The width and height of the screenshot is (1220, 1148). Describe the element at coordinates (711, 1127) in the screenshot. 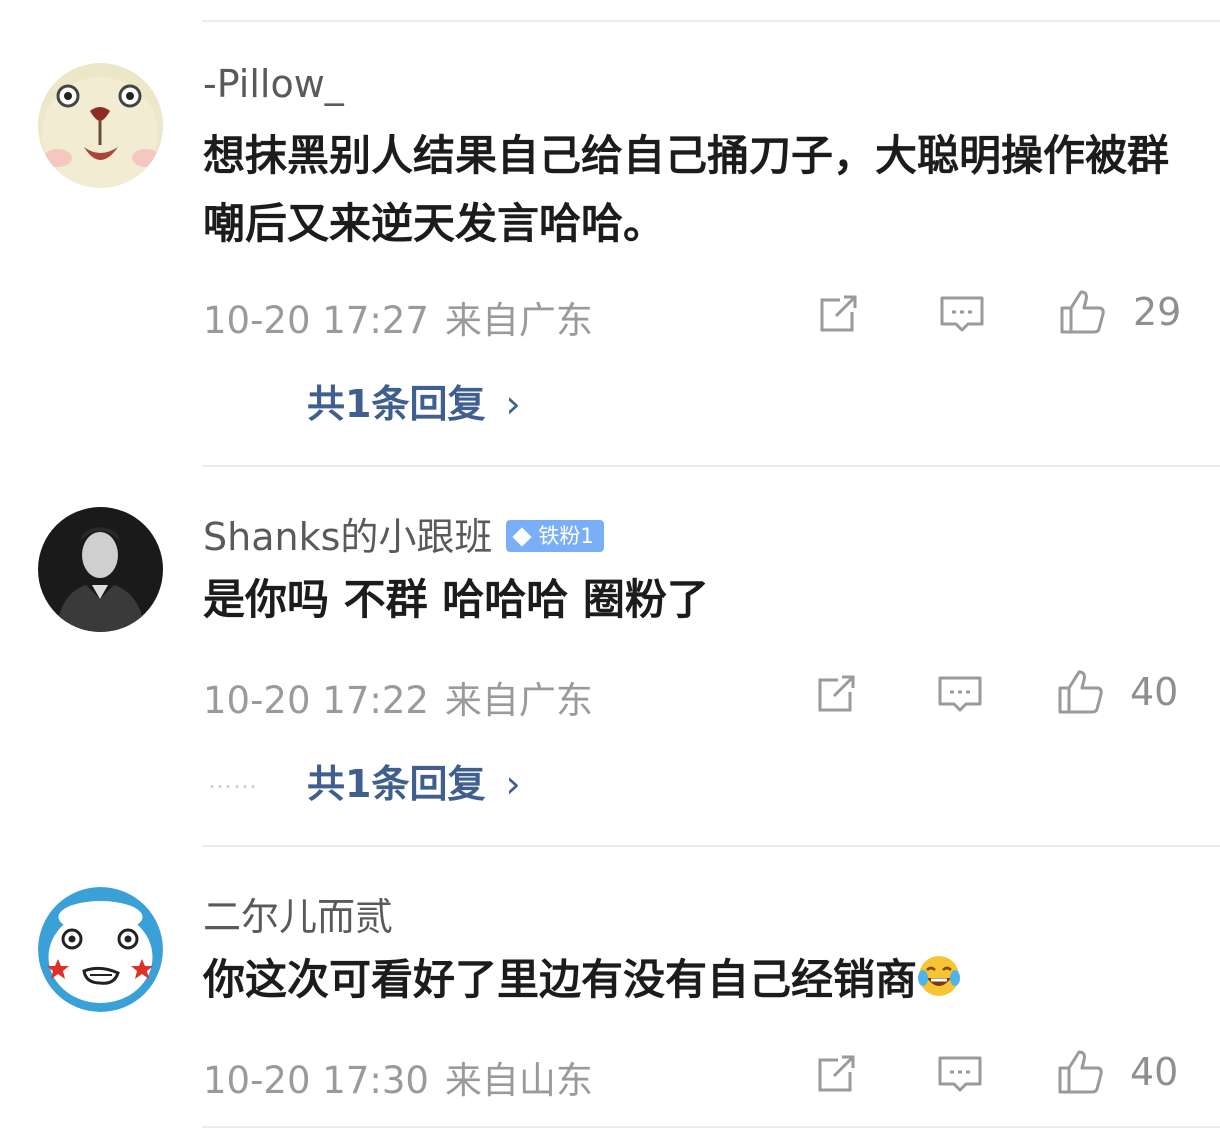

I see `divider-bottom` at that location.